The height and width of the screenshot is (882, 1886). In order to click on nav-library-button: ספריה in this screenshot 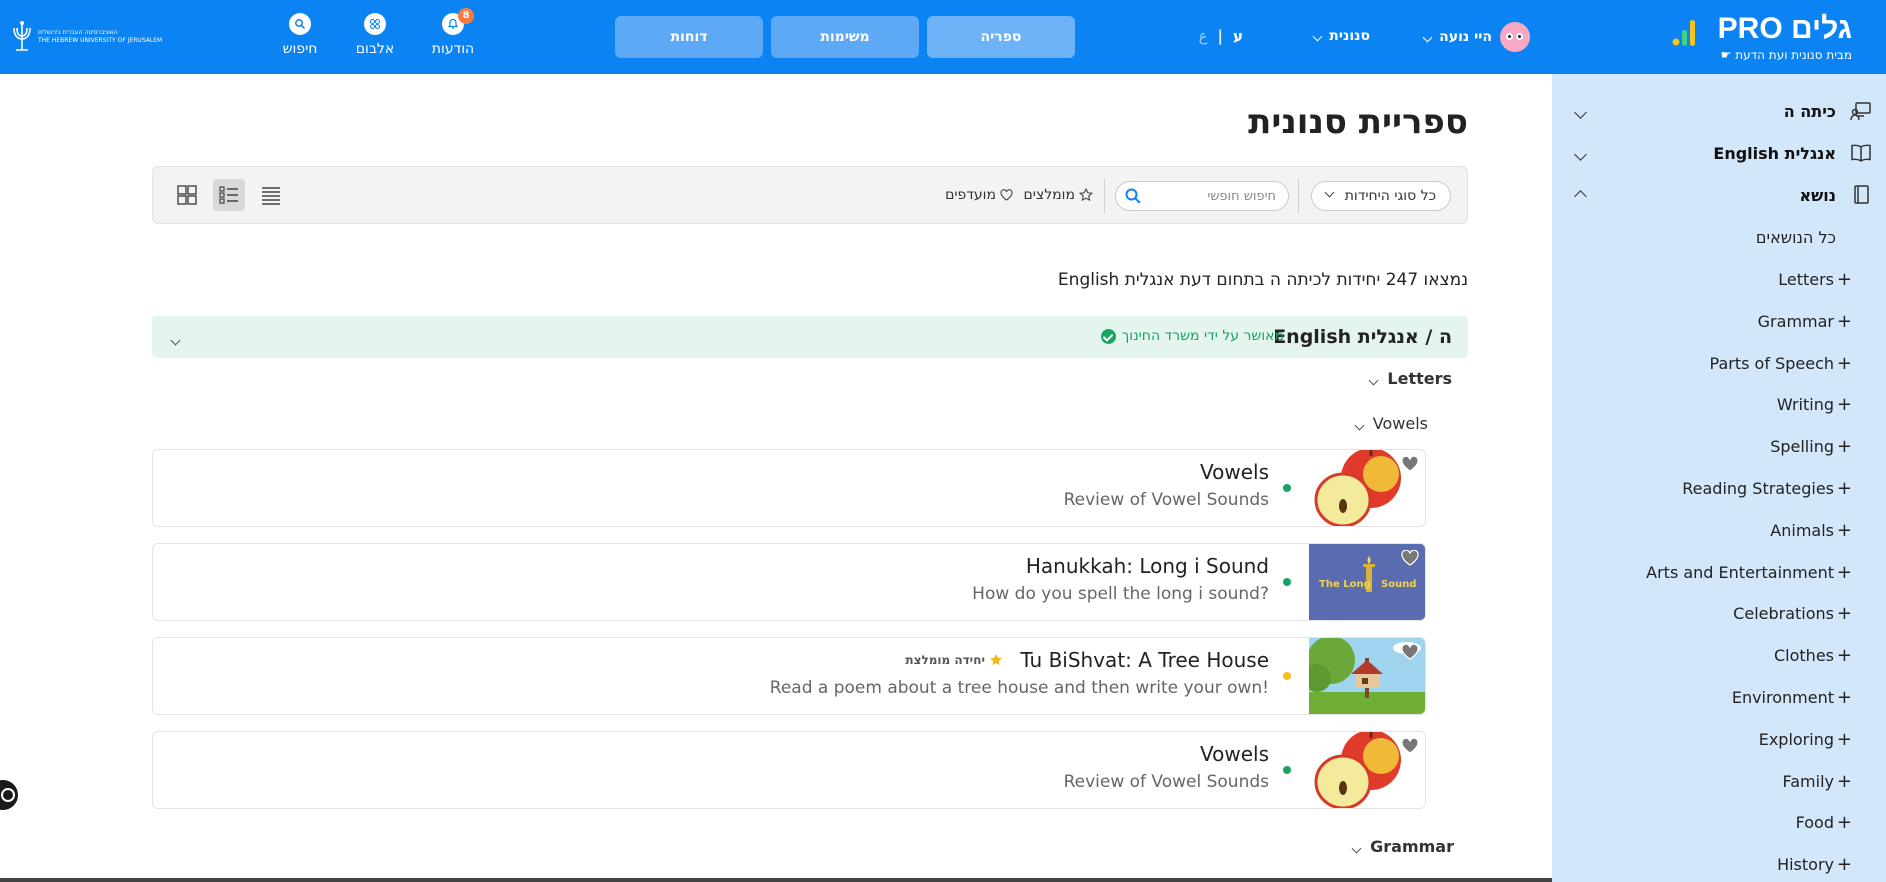, I will do `click(1001, 37)`.